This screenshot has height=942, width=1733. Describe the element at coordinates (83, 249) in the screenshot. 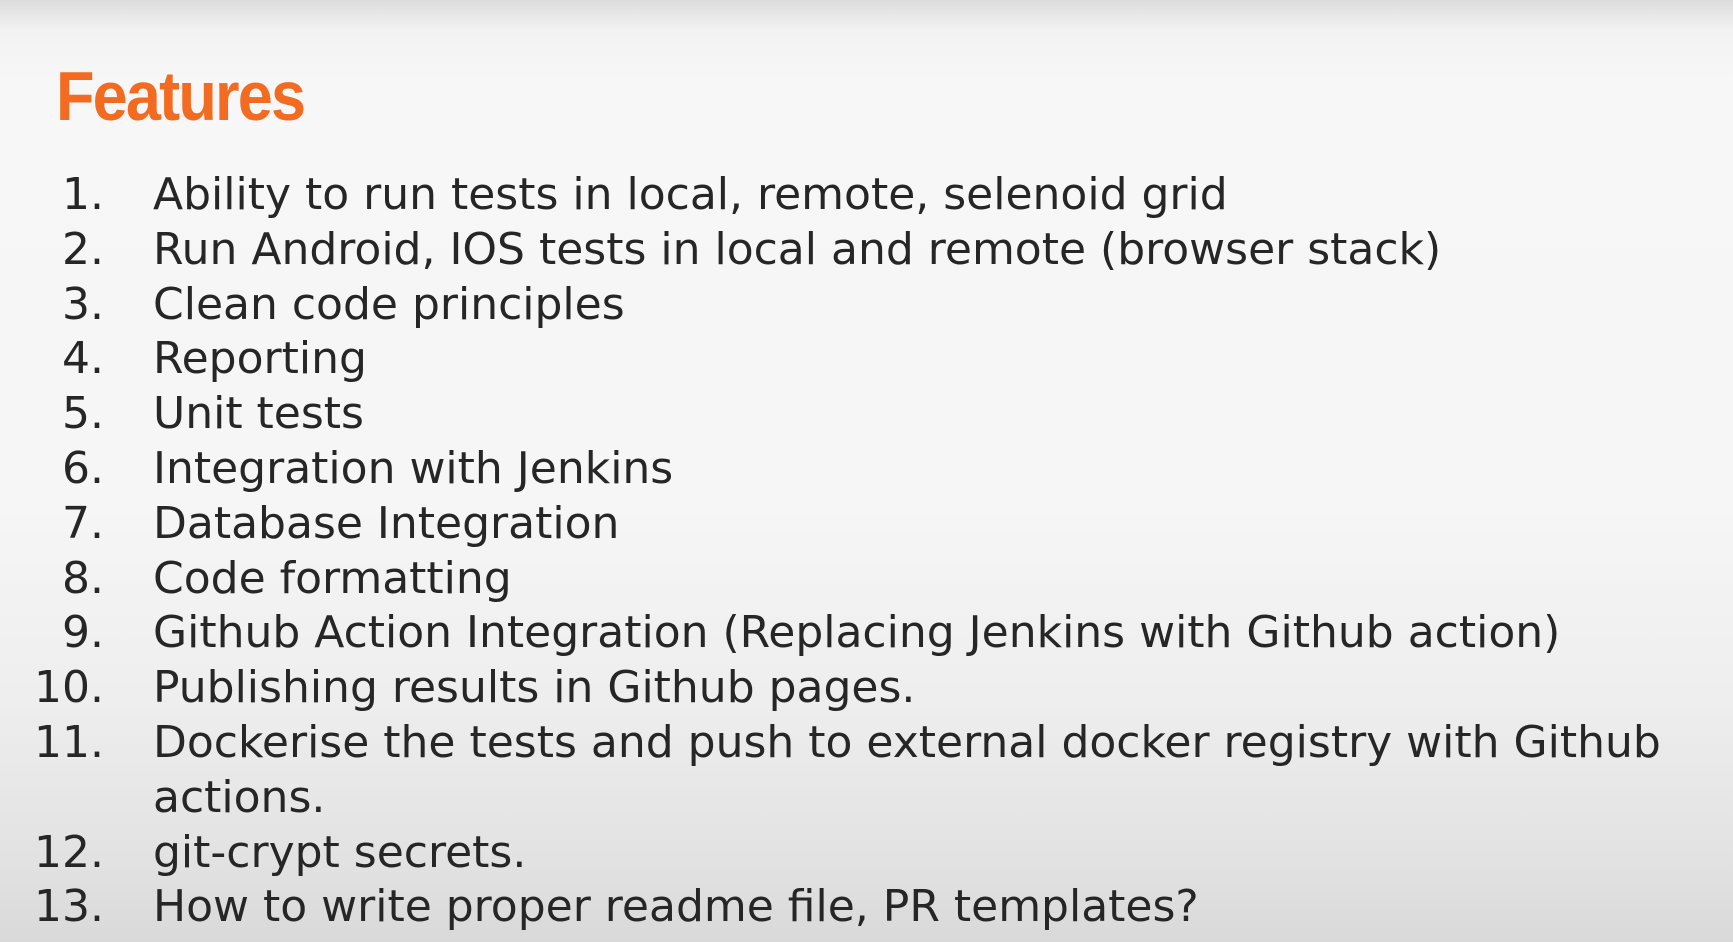

I see `feature-number: 2.` at that location.